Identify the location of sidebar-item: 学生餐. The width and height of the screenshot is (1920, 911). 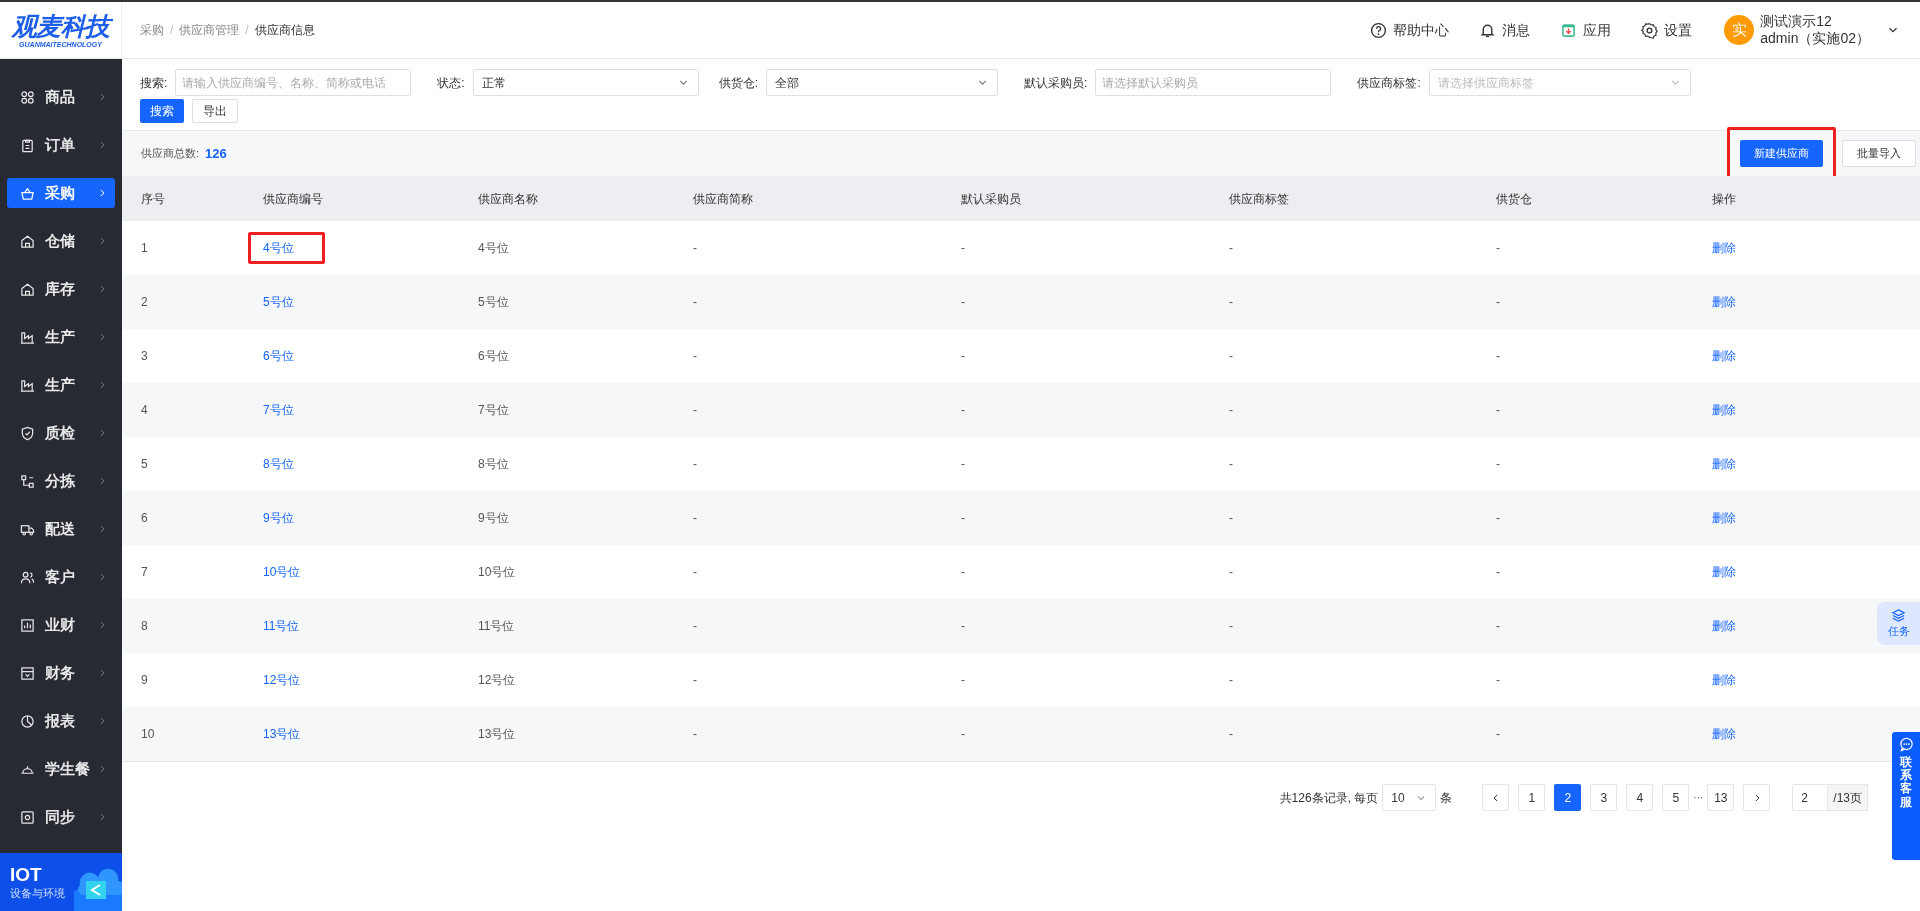
(61, 769).